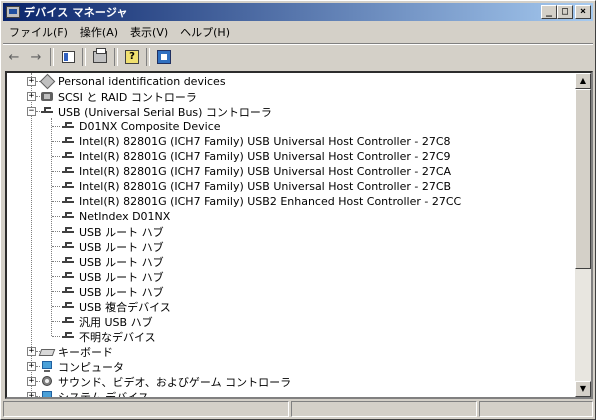 Image resolution: width=596 pixels, height=420 pixels. What do you see at coordinates (117, 337) in the screenshot?
I see `tree-node-label: 不明なデバイス` at bounding box center [117, 337].